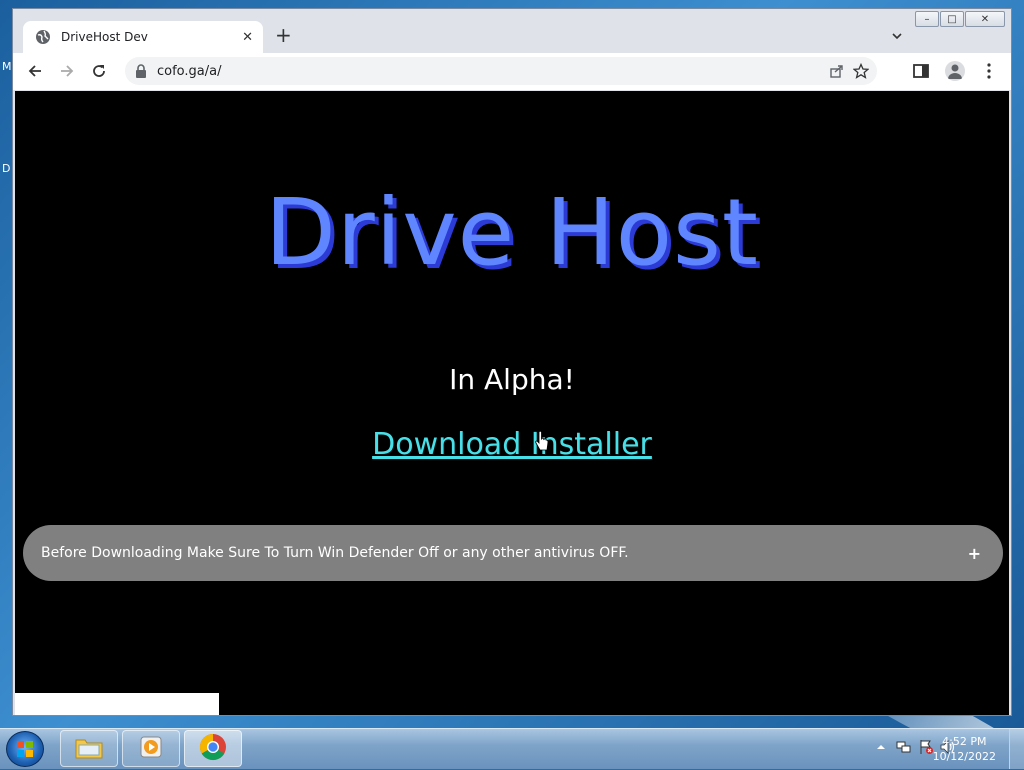  What do you see at coordinates (43, 37) in the screenshot?
I see `globe-icon` at bounding box center [43, 37].